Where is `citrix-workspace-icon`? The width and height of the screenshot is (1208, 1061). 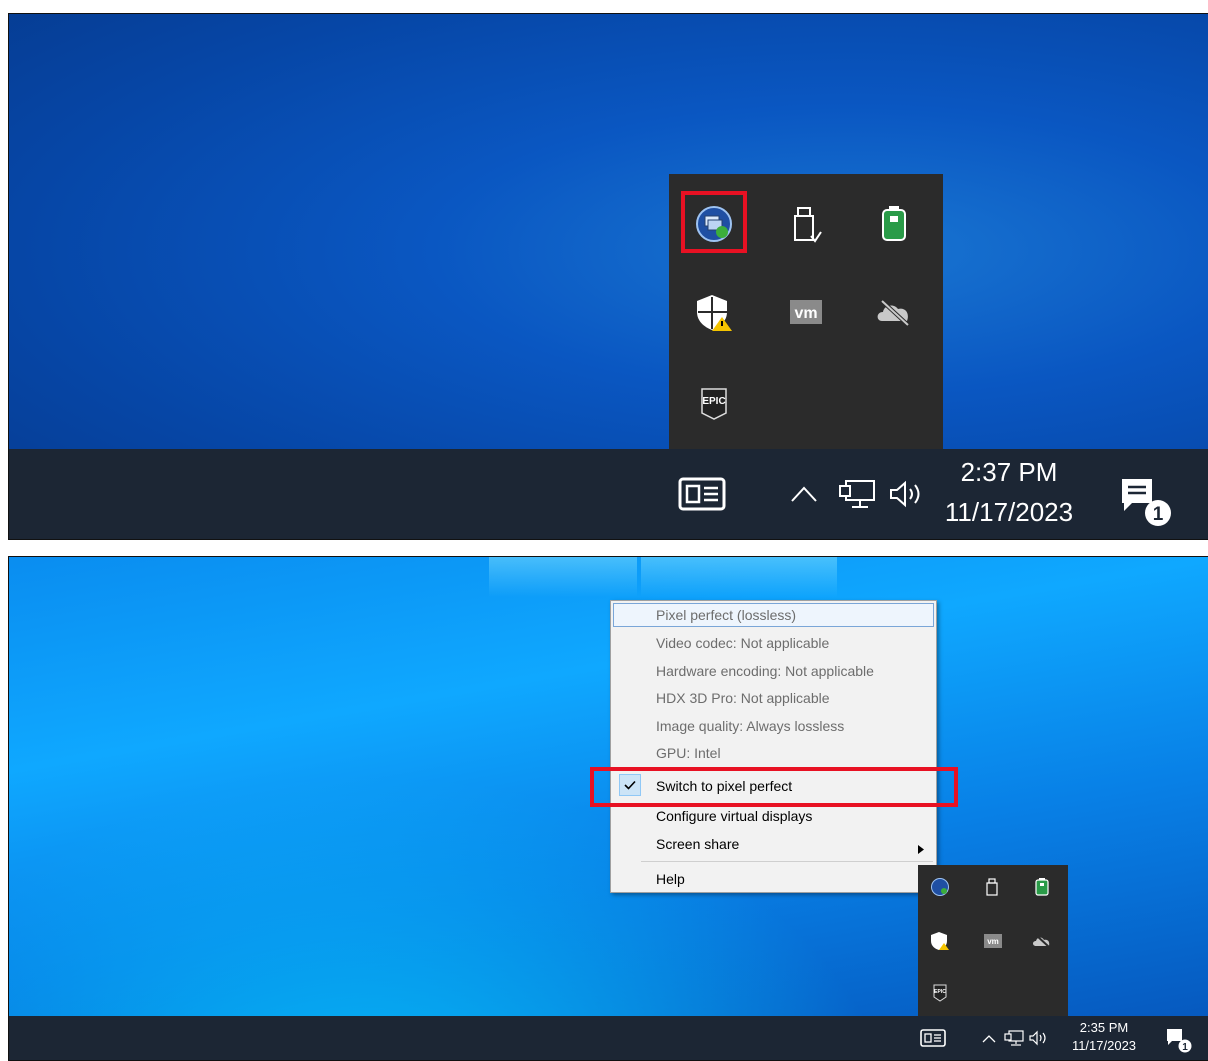 citrix-workspace-icon is located at coordinates (940, 887).